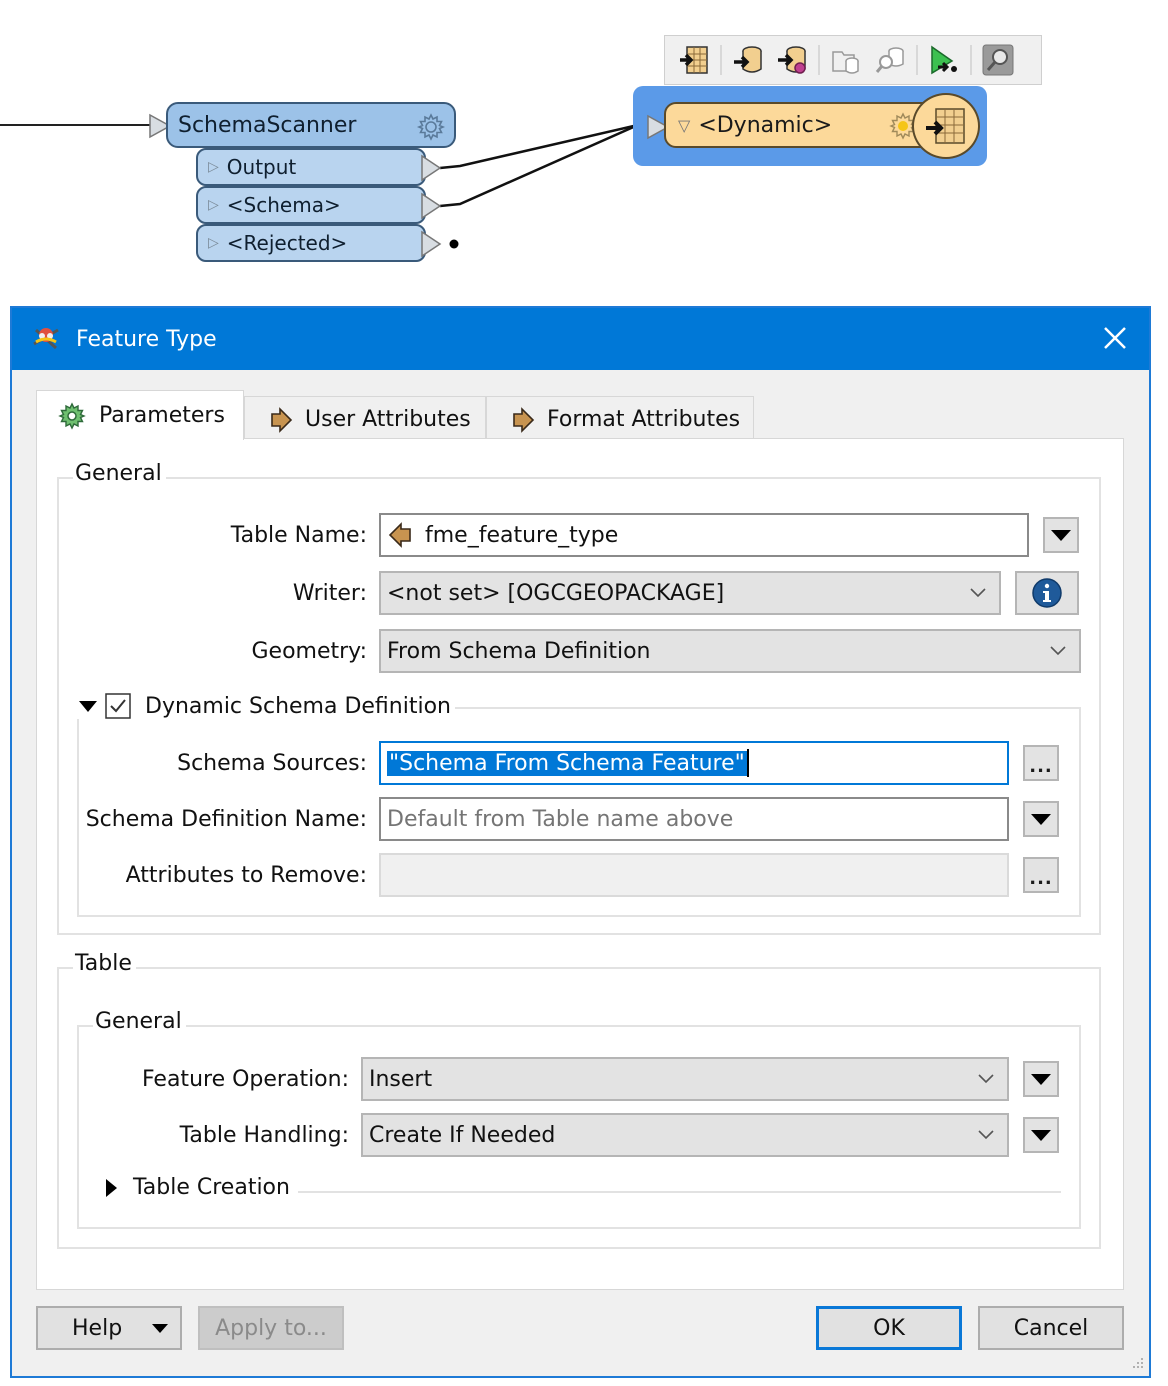 Image resolution: width=1168 pixels, height=1386 pixels. What do you see at coordinates (267, 125) in the screenshot?
I see `schemascanner-title: SchemaScanner` at bounding box center [267, 125].